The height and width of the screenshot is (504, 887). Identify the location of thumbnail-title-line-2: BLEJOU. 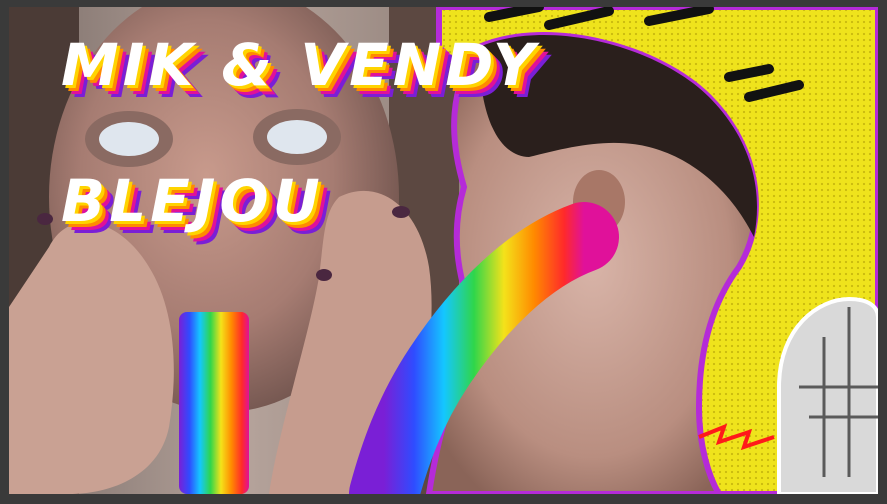
(192, 201).